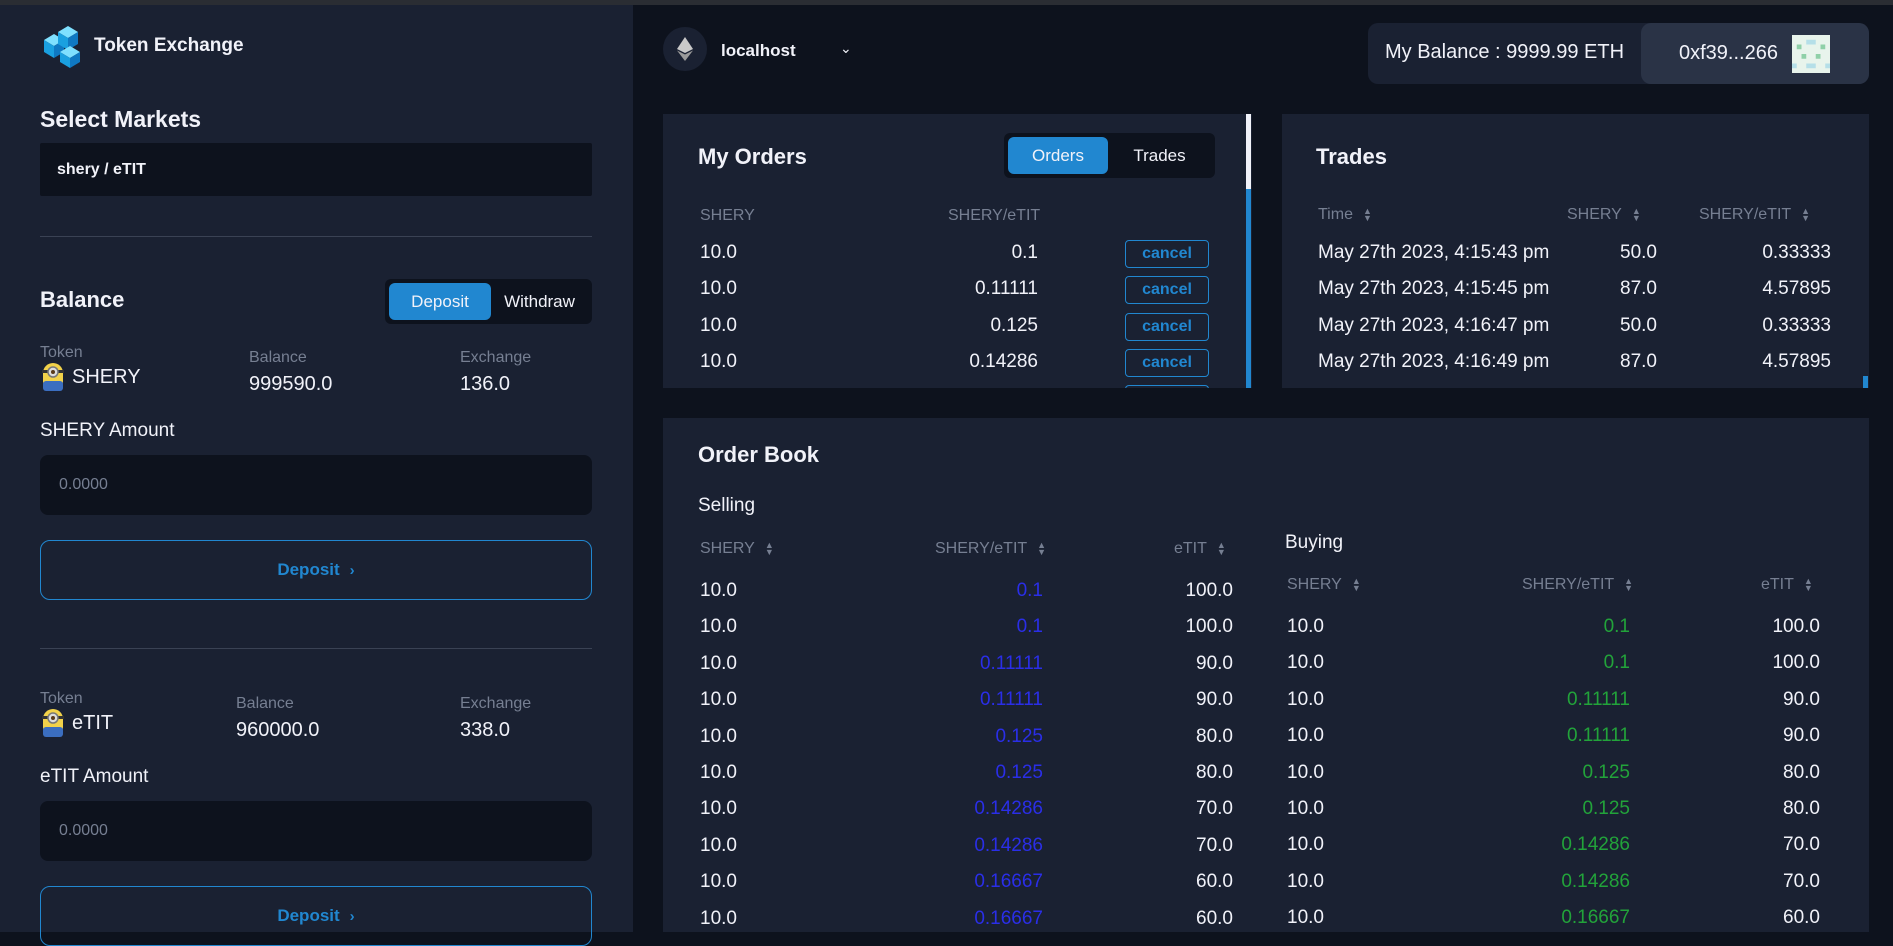  Describe the element at coordinates (1190, 548) in the screenshot. I see `column-header-label: eTIT` at that location.